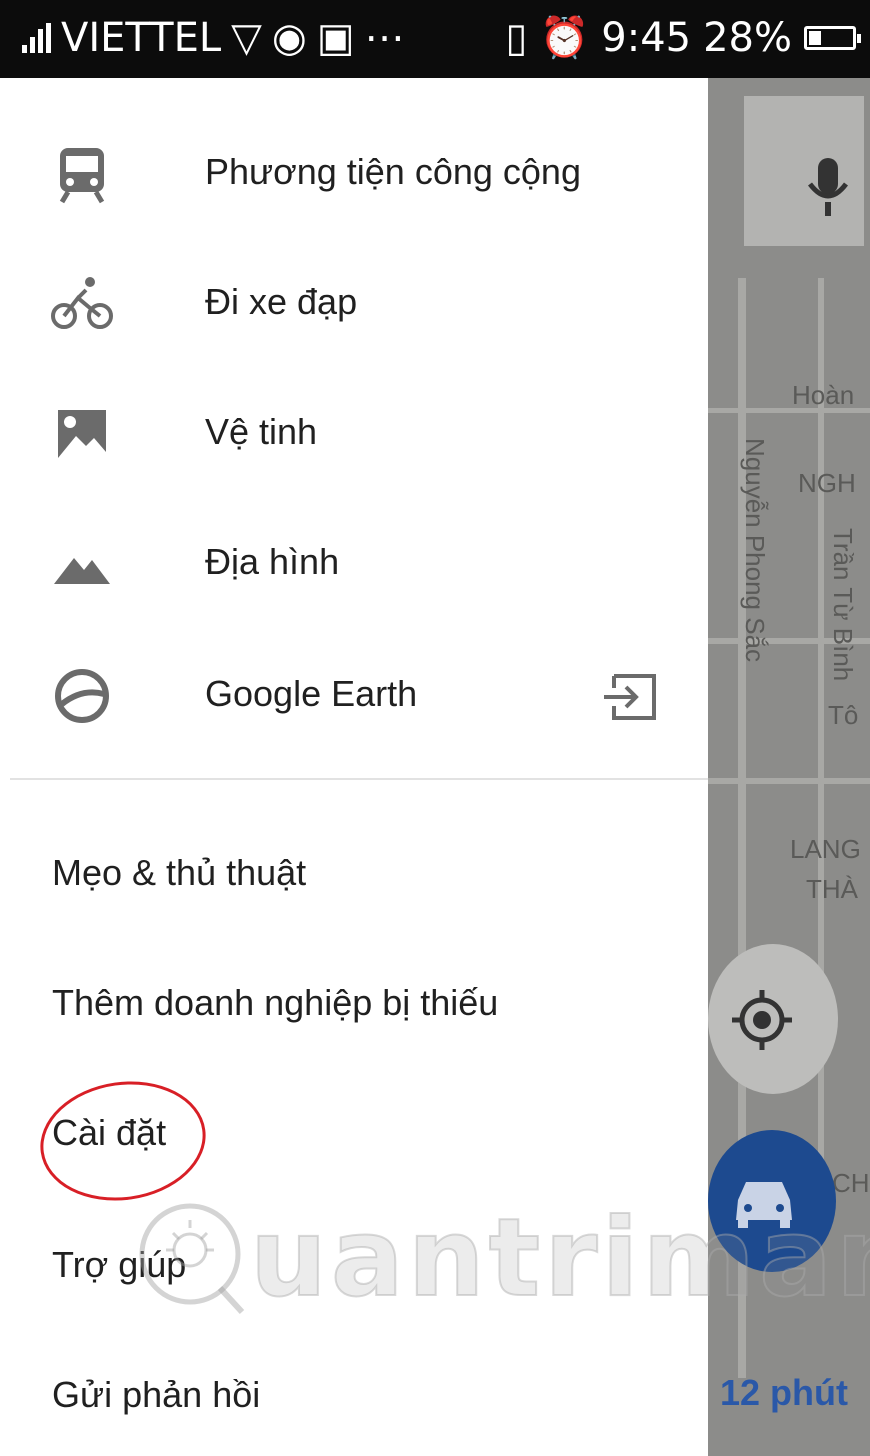  What do you see at coordinates (289, 38) in the screenshot?
I see `location-service-icon: ◉` at bounding box center [289, 38].